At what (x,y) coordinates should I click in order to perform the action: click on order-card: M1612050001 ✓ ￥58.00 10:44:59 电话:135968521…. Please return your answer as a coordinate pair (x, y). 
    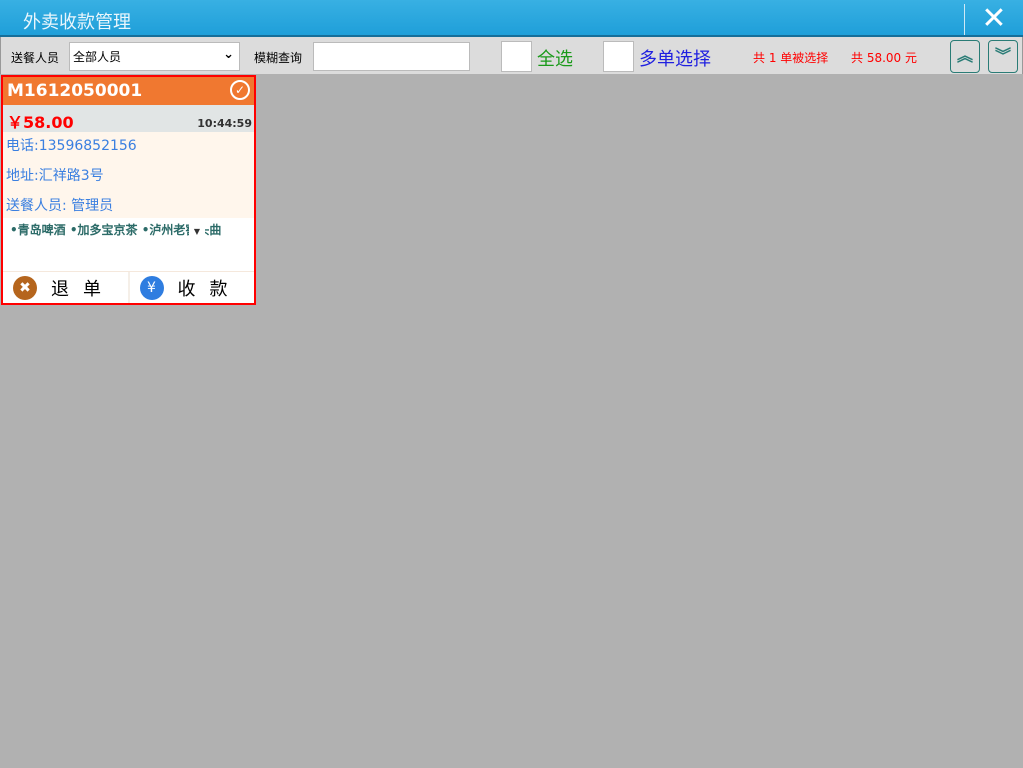
    Looking at the image, I should click on (128, 190).